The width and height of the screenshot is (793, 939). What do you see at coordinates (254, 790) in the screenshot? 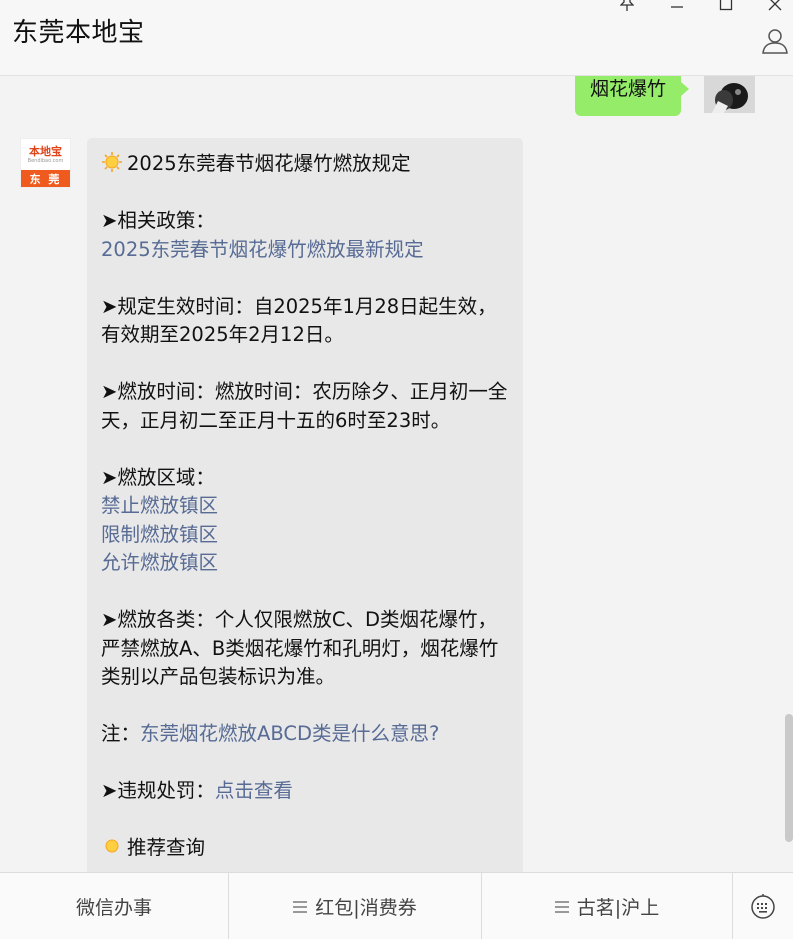
I see `penalty-link: 点击查看` at bounding box center [254, 790].